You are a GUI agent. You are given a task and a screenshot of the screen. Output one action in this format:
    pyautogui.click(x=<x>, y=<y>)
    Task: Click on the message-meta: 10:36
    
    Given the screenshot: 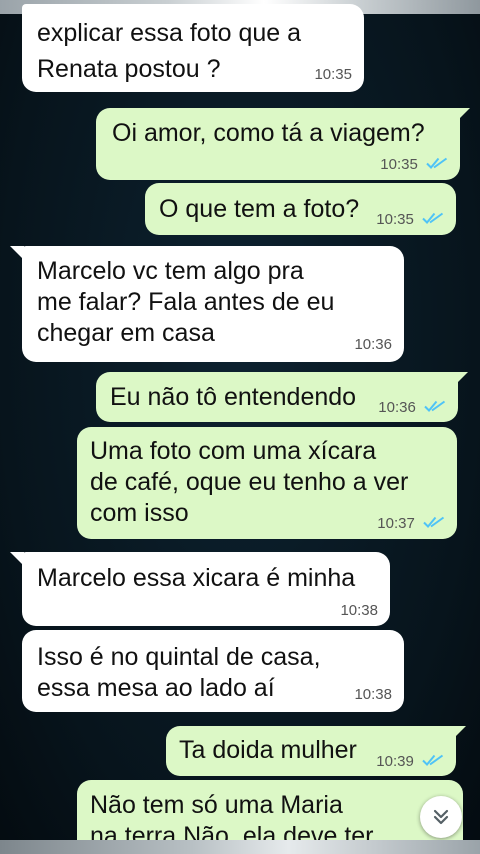 What is the action you would take?
    pyautogui.click(x=412, y=408)
    